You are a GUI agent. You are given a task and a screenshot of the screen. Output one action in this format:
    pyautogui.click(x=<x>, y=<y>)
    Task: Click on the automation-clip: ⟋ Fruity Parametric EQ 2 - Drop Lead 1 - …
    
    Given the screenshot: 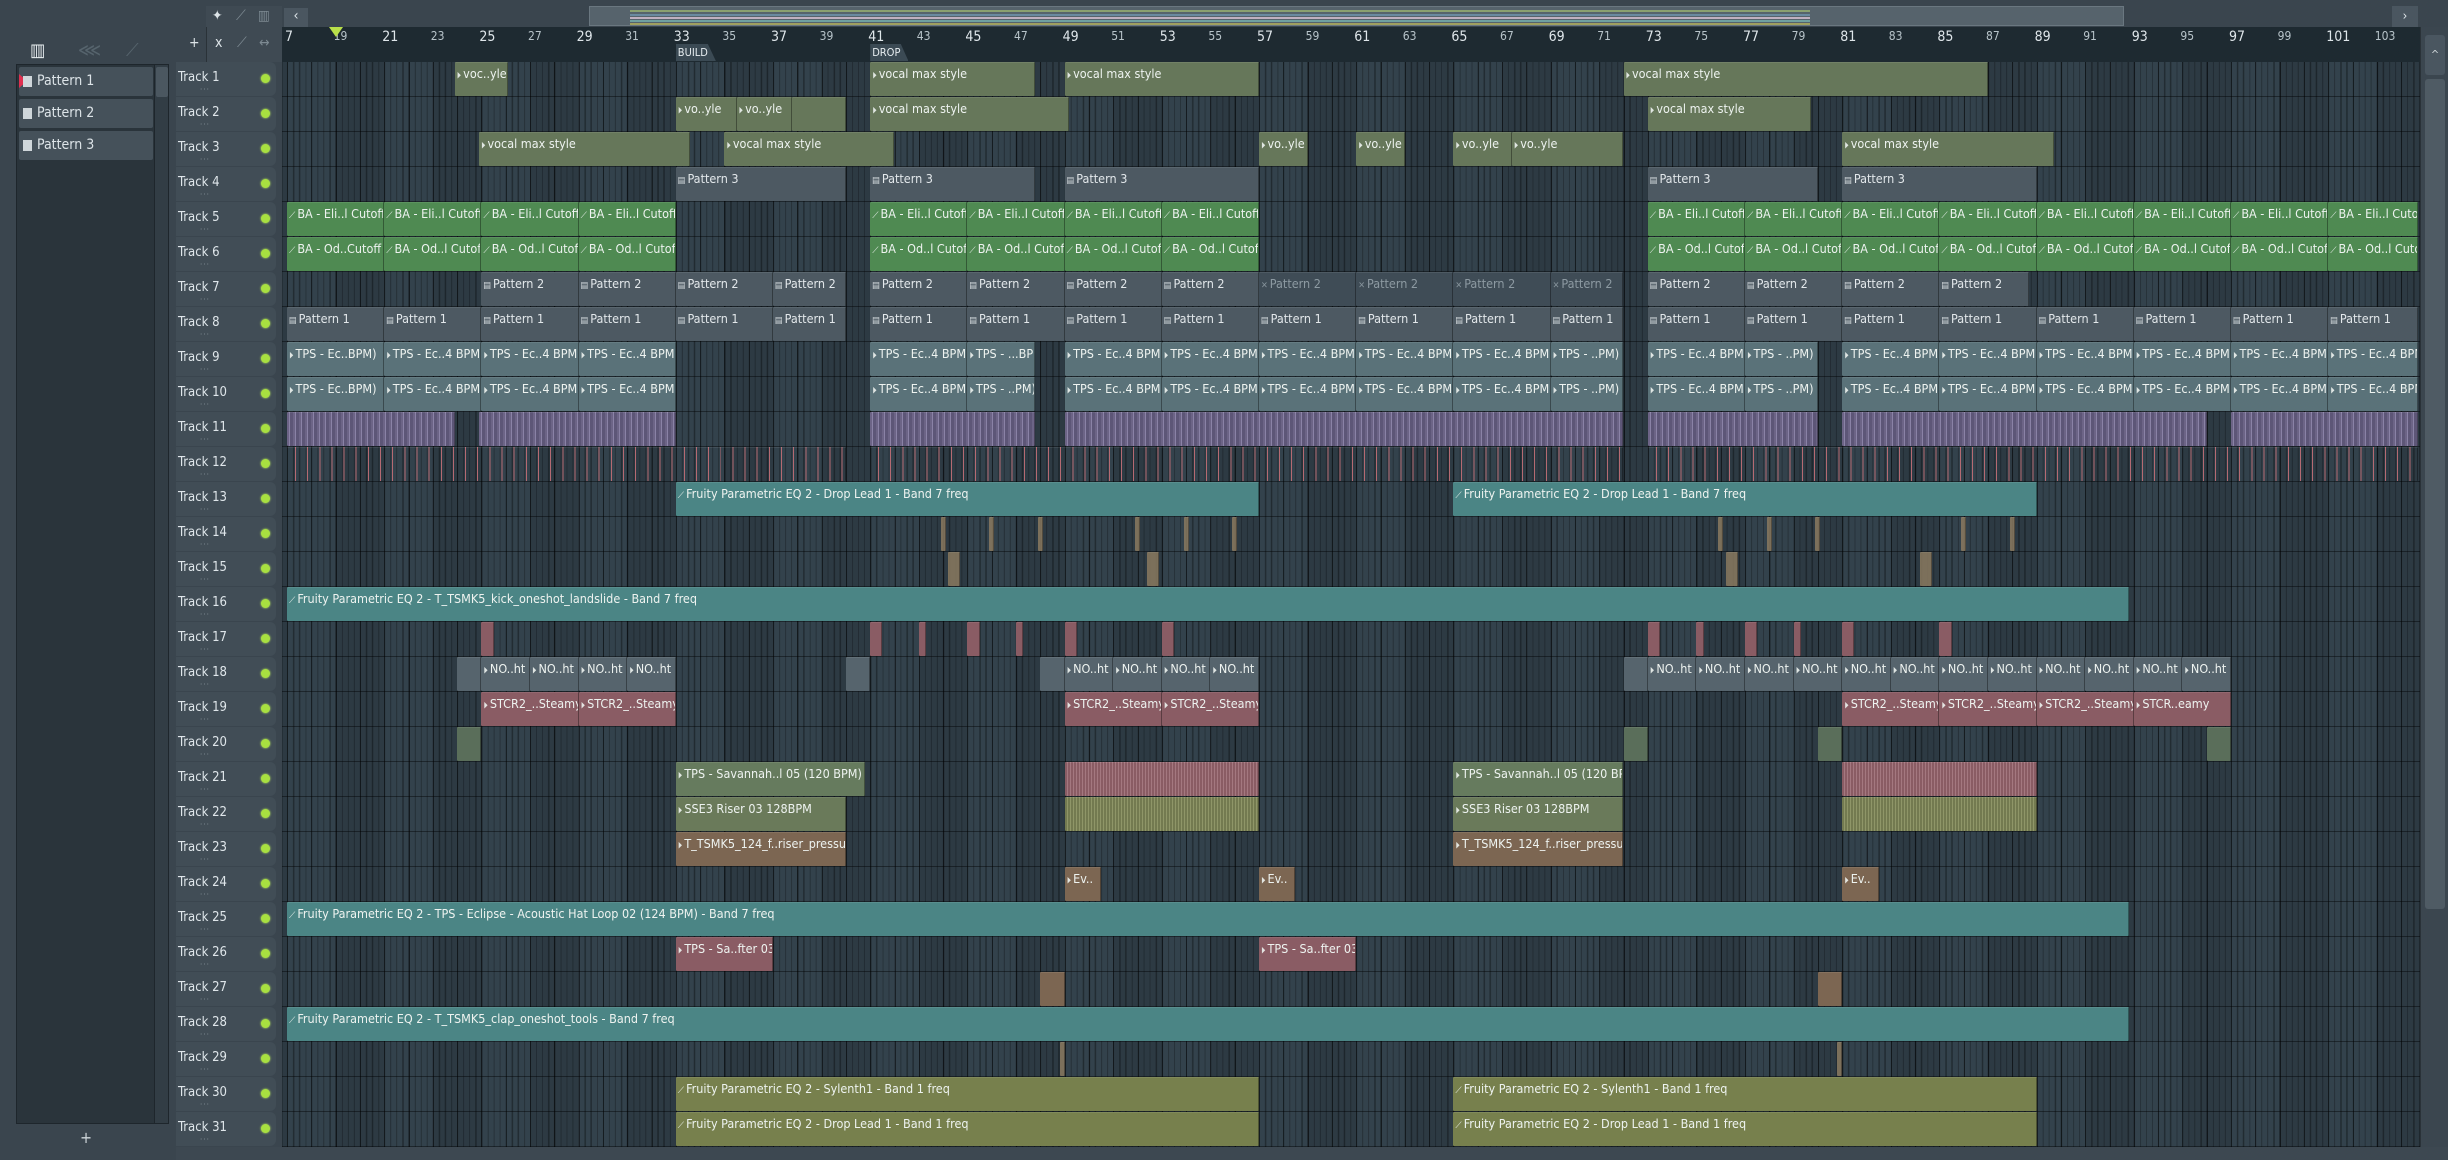 What is the action you would take?
    pyautogui.click(x=1745, y=1129)
    